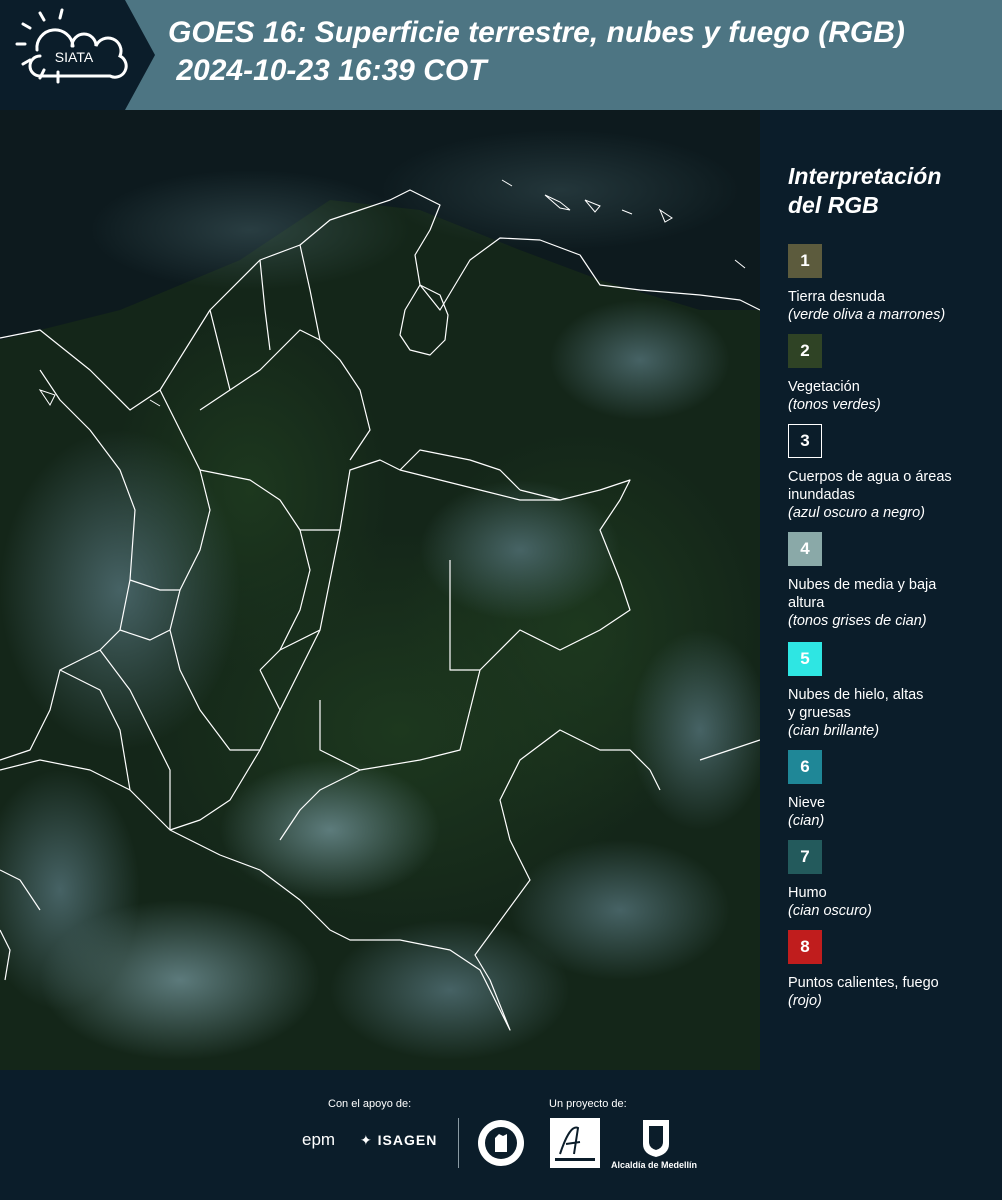 The image size is (1002, 1200). Describe the element at coordinates (805, 441) in the screenshot. I see `legend-swatch: 3` at that location.